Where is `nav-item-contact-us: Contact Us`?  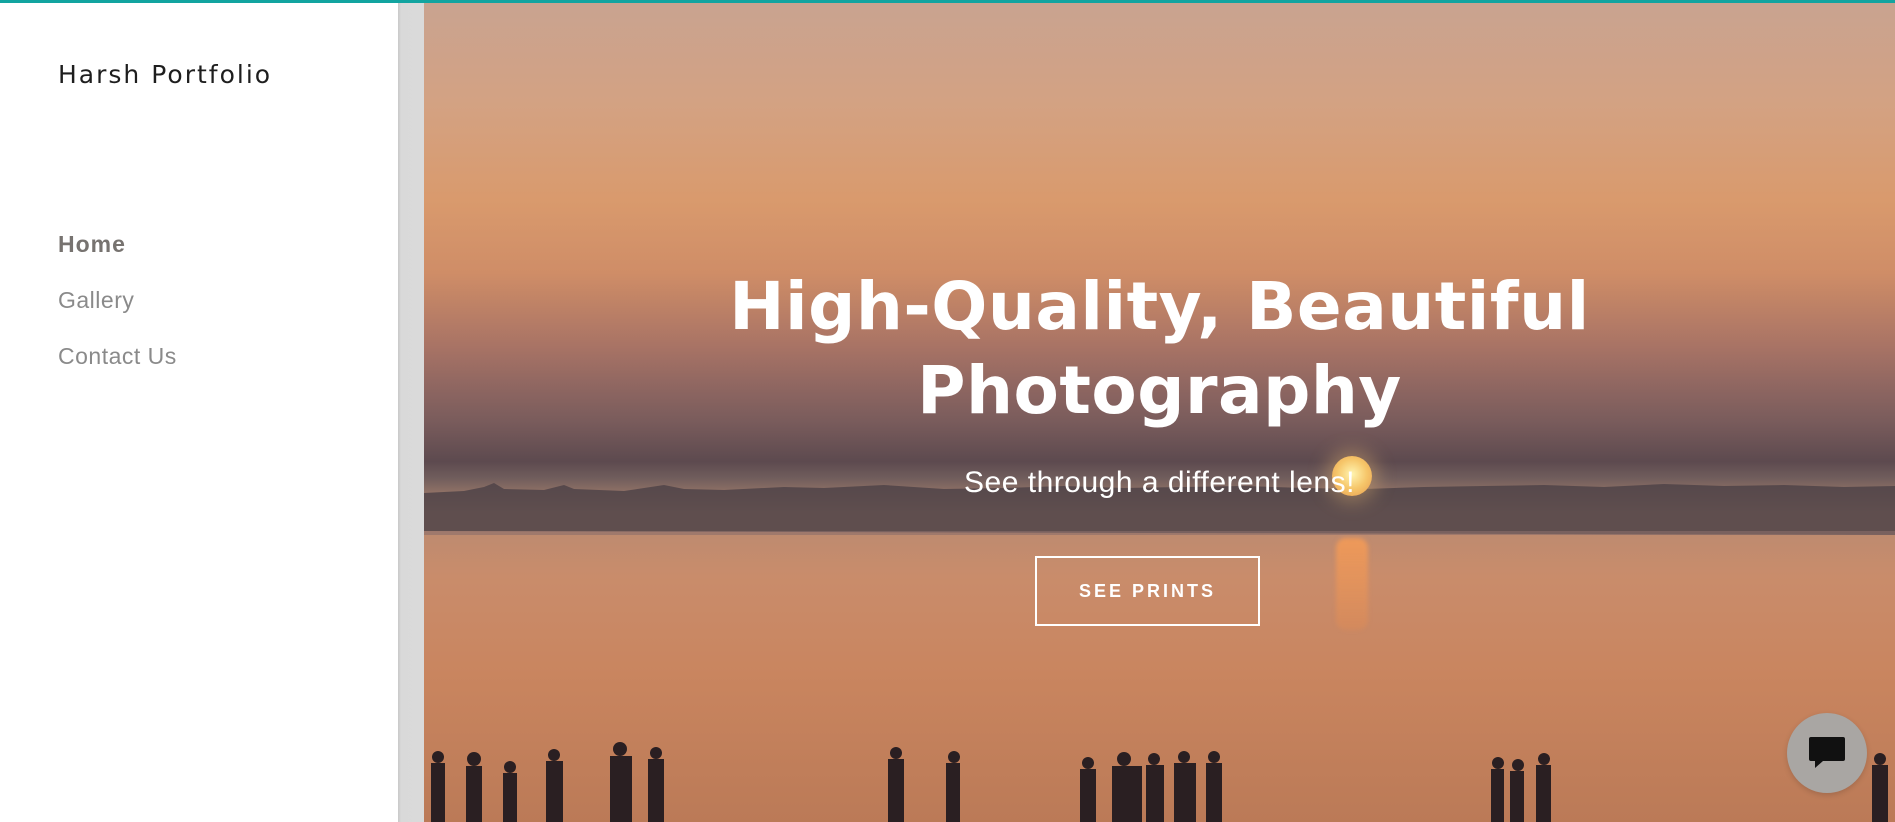 nav-item-contact-us: Contact Us is located at coordinates (117, 368).